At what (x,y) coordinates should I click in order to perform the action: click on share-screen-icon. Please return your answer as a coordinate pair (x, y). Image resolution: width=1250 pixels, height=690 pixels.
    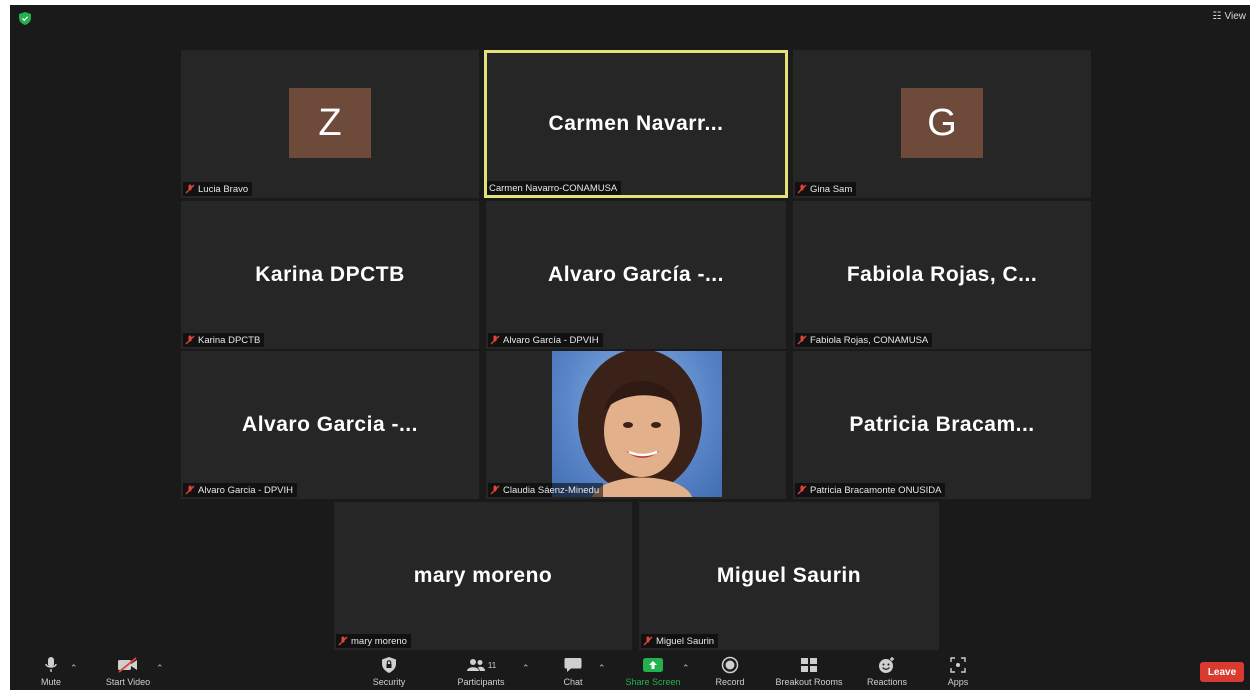
    Looking at the image, I should click on (653, 665).